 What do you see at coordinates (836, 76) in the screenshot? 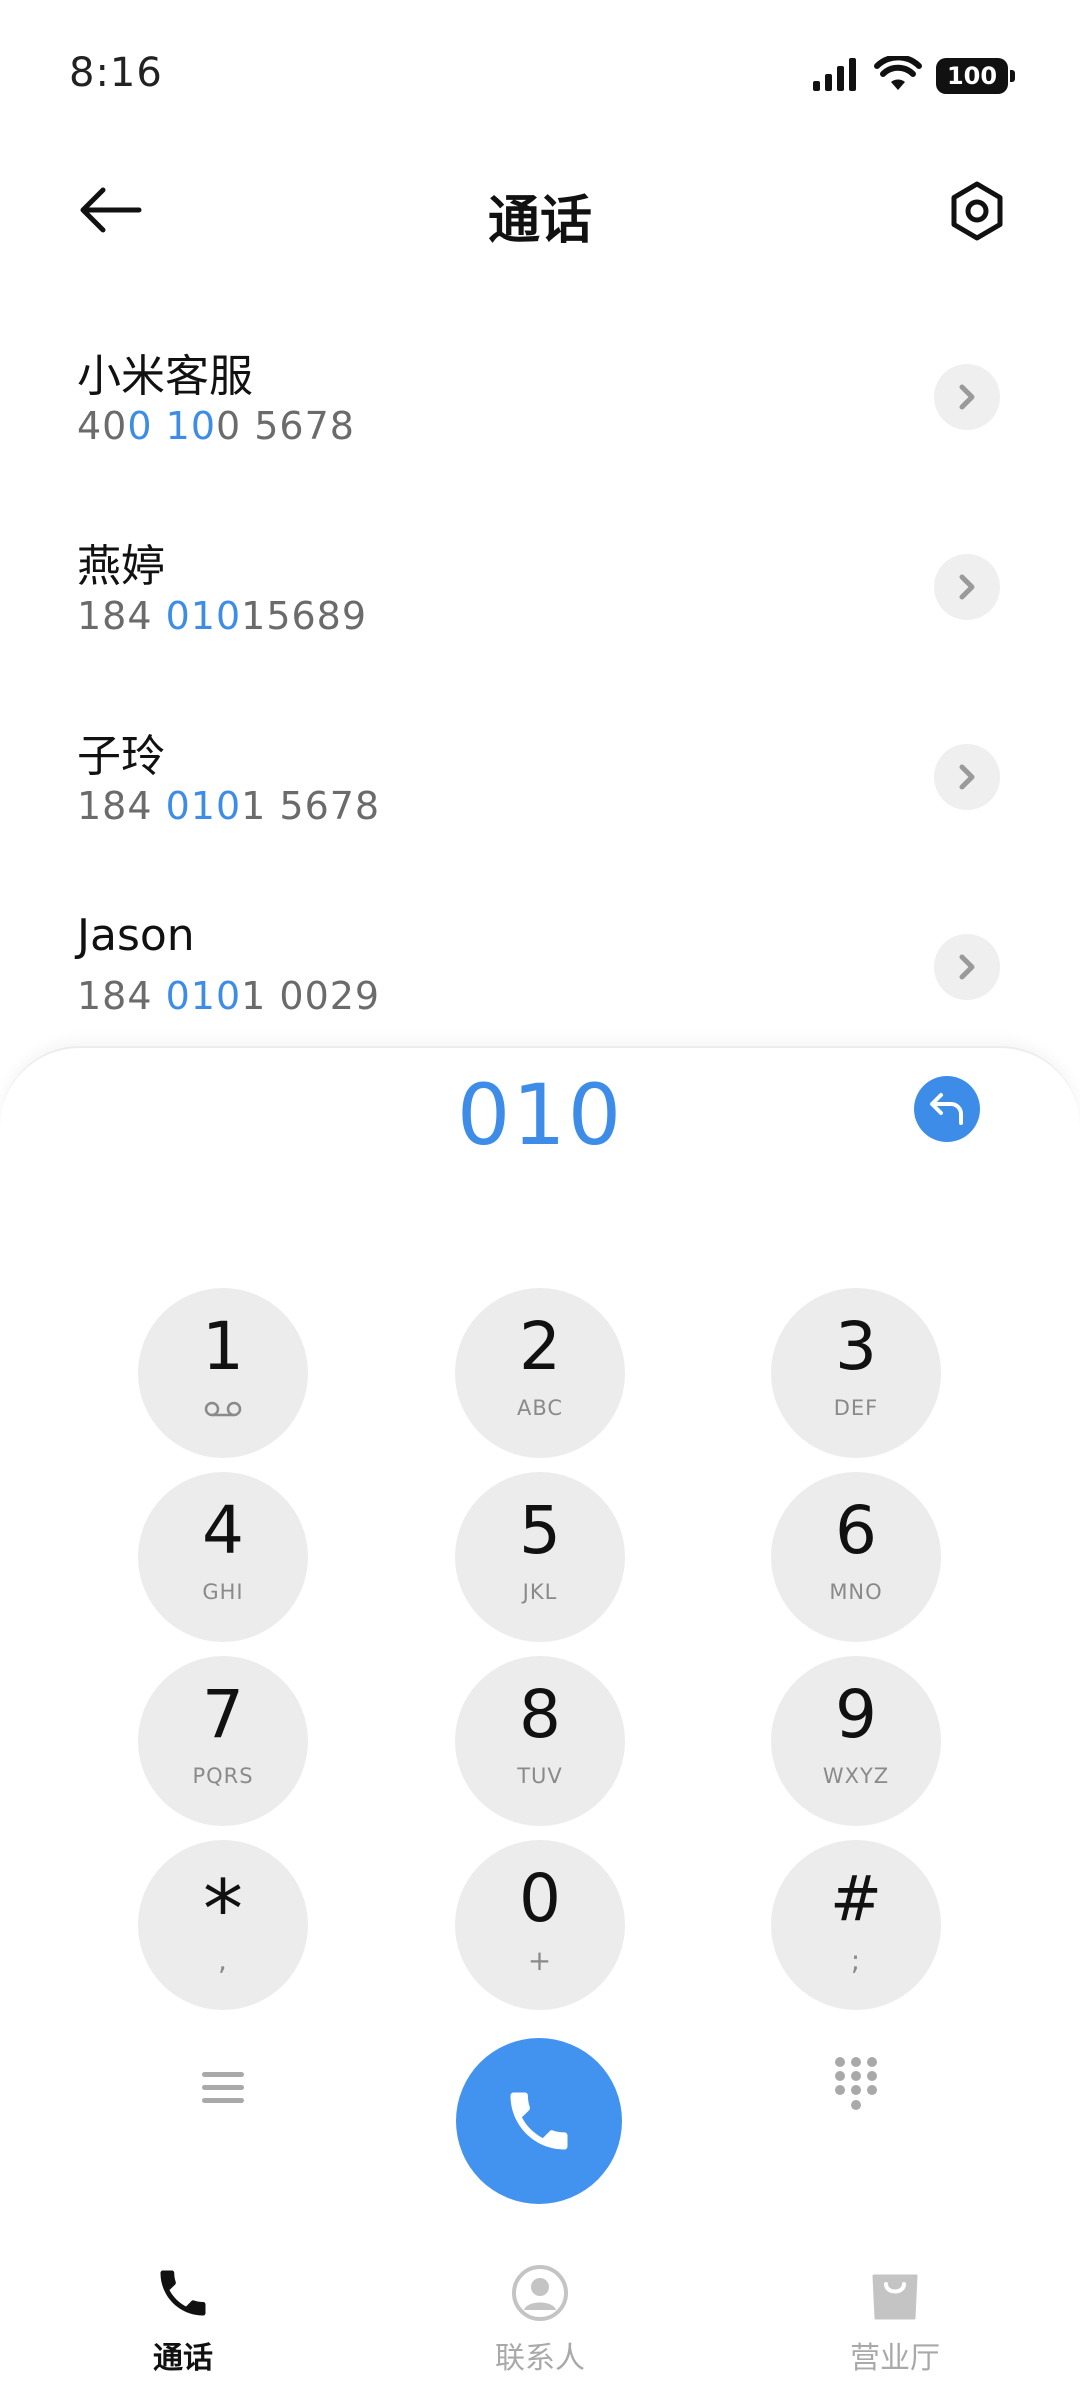
I see `signal-icon` at bounding box center [836, 76].